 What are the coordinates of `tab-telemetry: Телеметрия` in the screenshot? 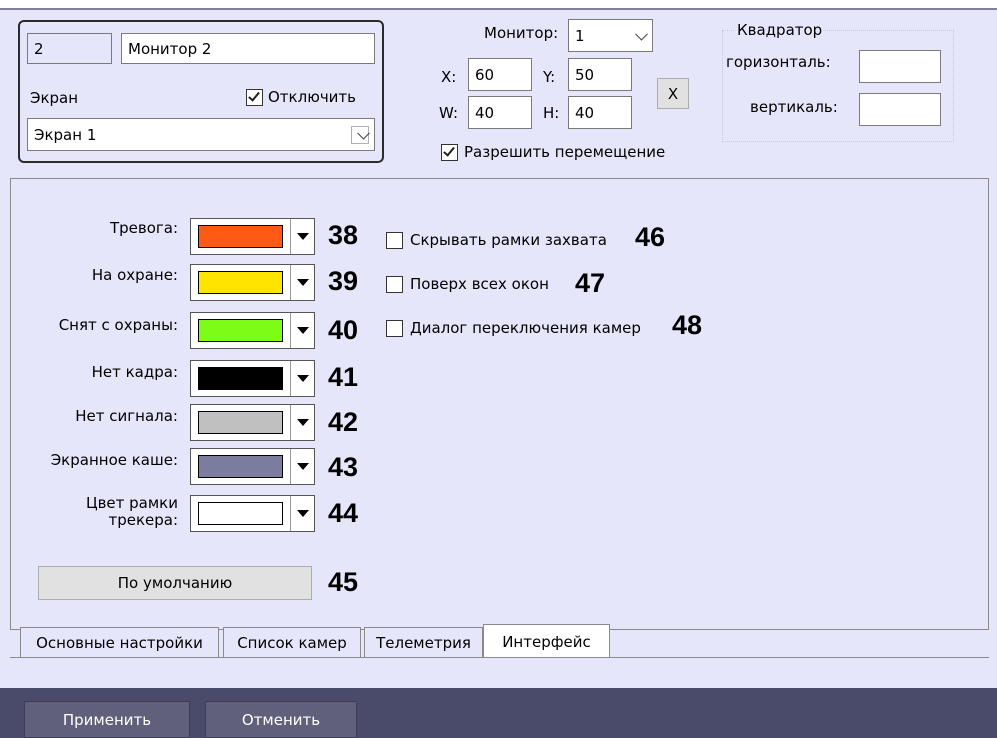 It's located at (423, 642).